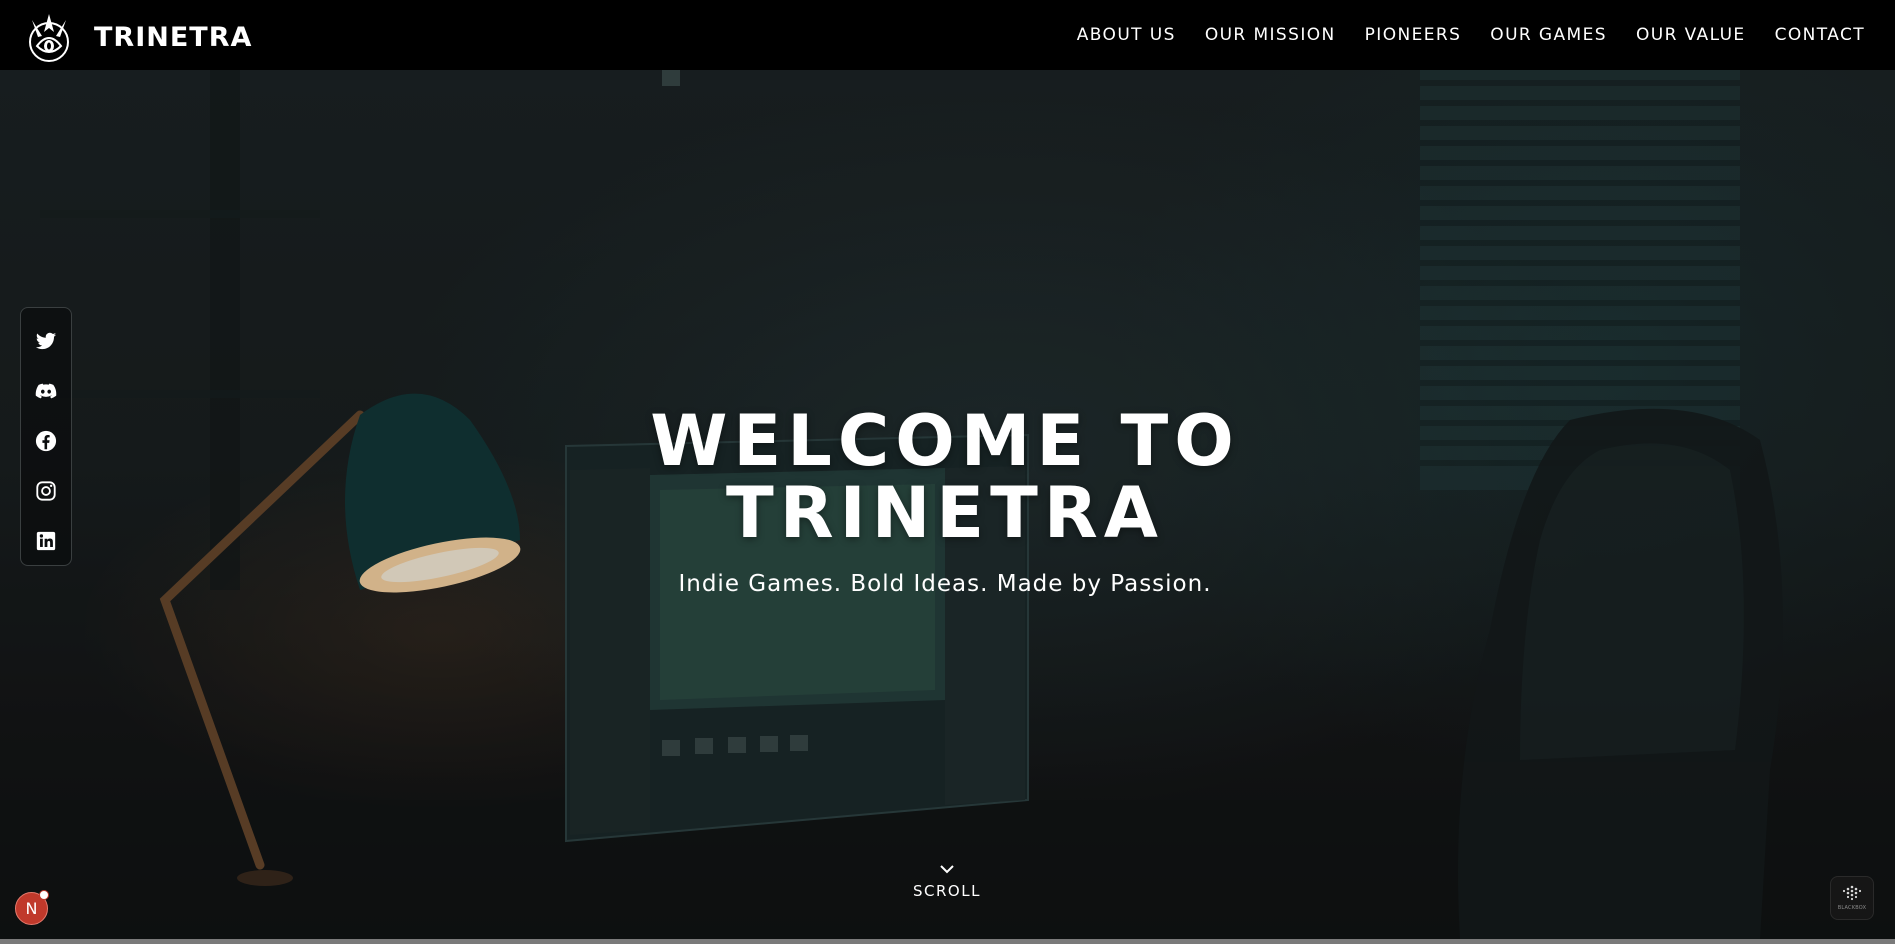 The width and height of the screenshot is (1895, 944). I want to click on twitter-icon, so click(46, 341).